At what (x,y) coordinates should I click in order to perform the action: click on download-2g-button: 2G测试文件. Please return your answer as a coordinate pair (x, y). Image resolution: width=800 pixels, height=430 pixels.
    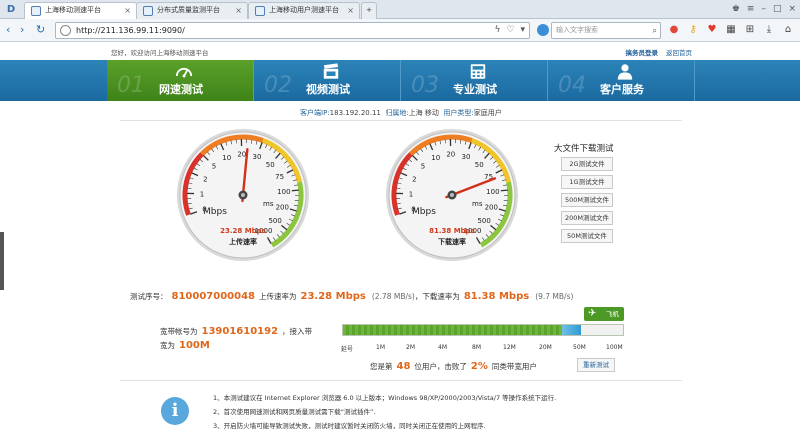
    Looking at the image, I should click on (587, 164).